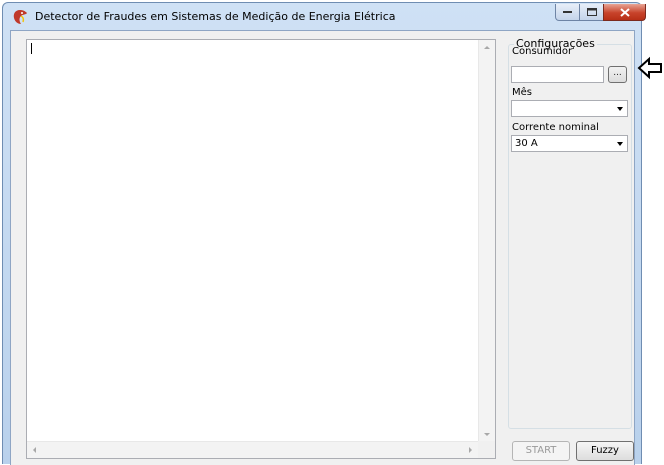  Describe the element at coordinates (569, 143) in the screenshot. I see `current-select: 30 A` at that location.